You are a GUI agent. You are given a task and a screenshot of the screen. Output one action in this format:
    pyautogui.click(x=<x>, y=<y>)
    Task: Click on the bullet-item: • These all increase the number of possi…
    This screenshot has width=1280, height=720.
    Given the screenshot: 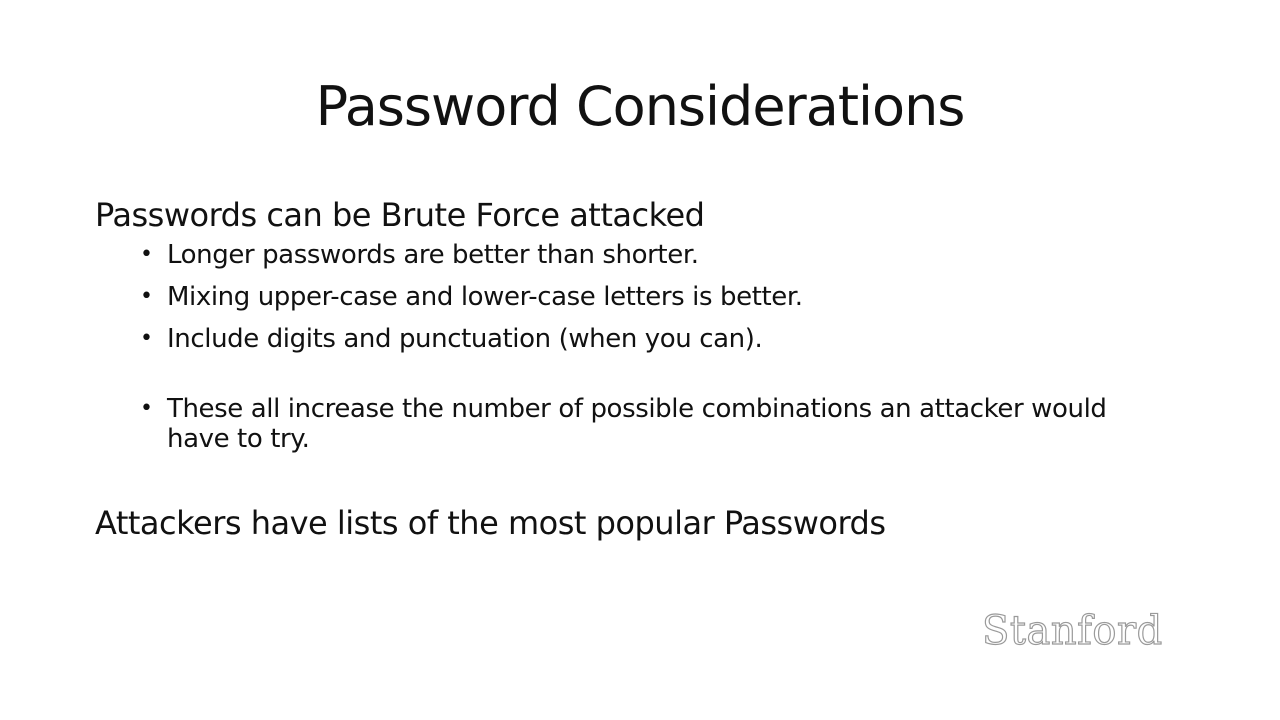 What is the action you would take?
    pyautogui.click(x=635, y=424)
    